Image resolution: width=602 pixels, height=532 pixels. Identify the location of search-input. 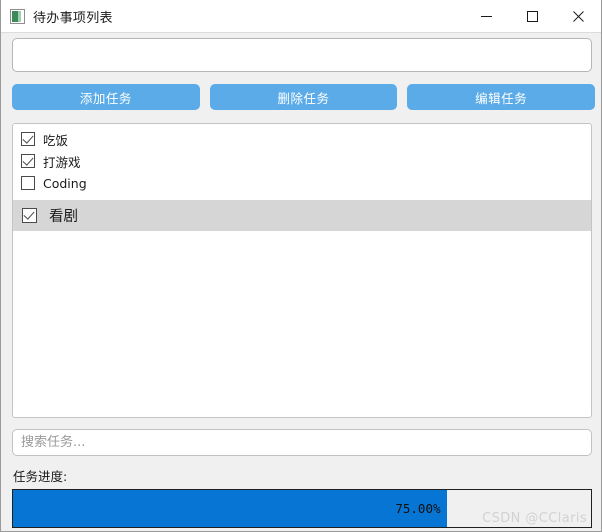
(302, 442).